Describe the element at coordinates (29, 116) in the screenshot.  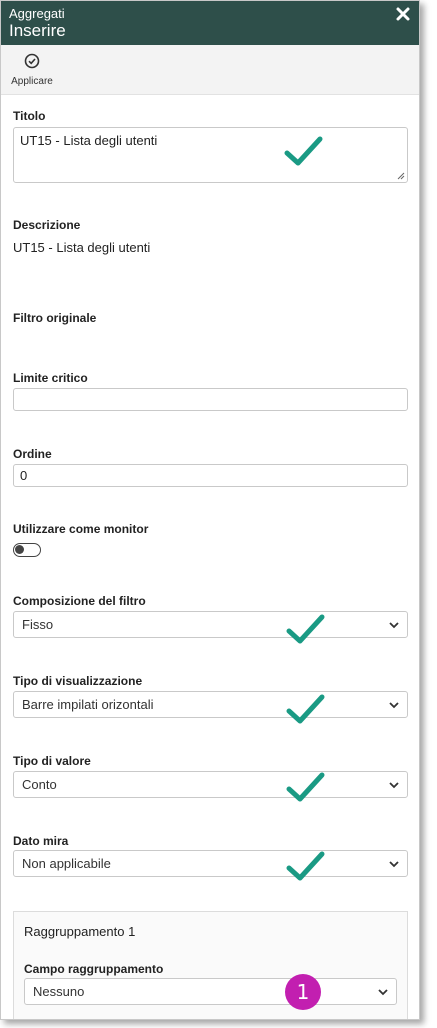
I see `titolo-label: Titolo` at that location.